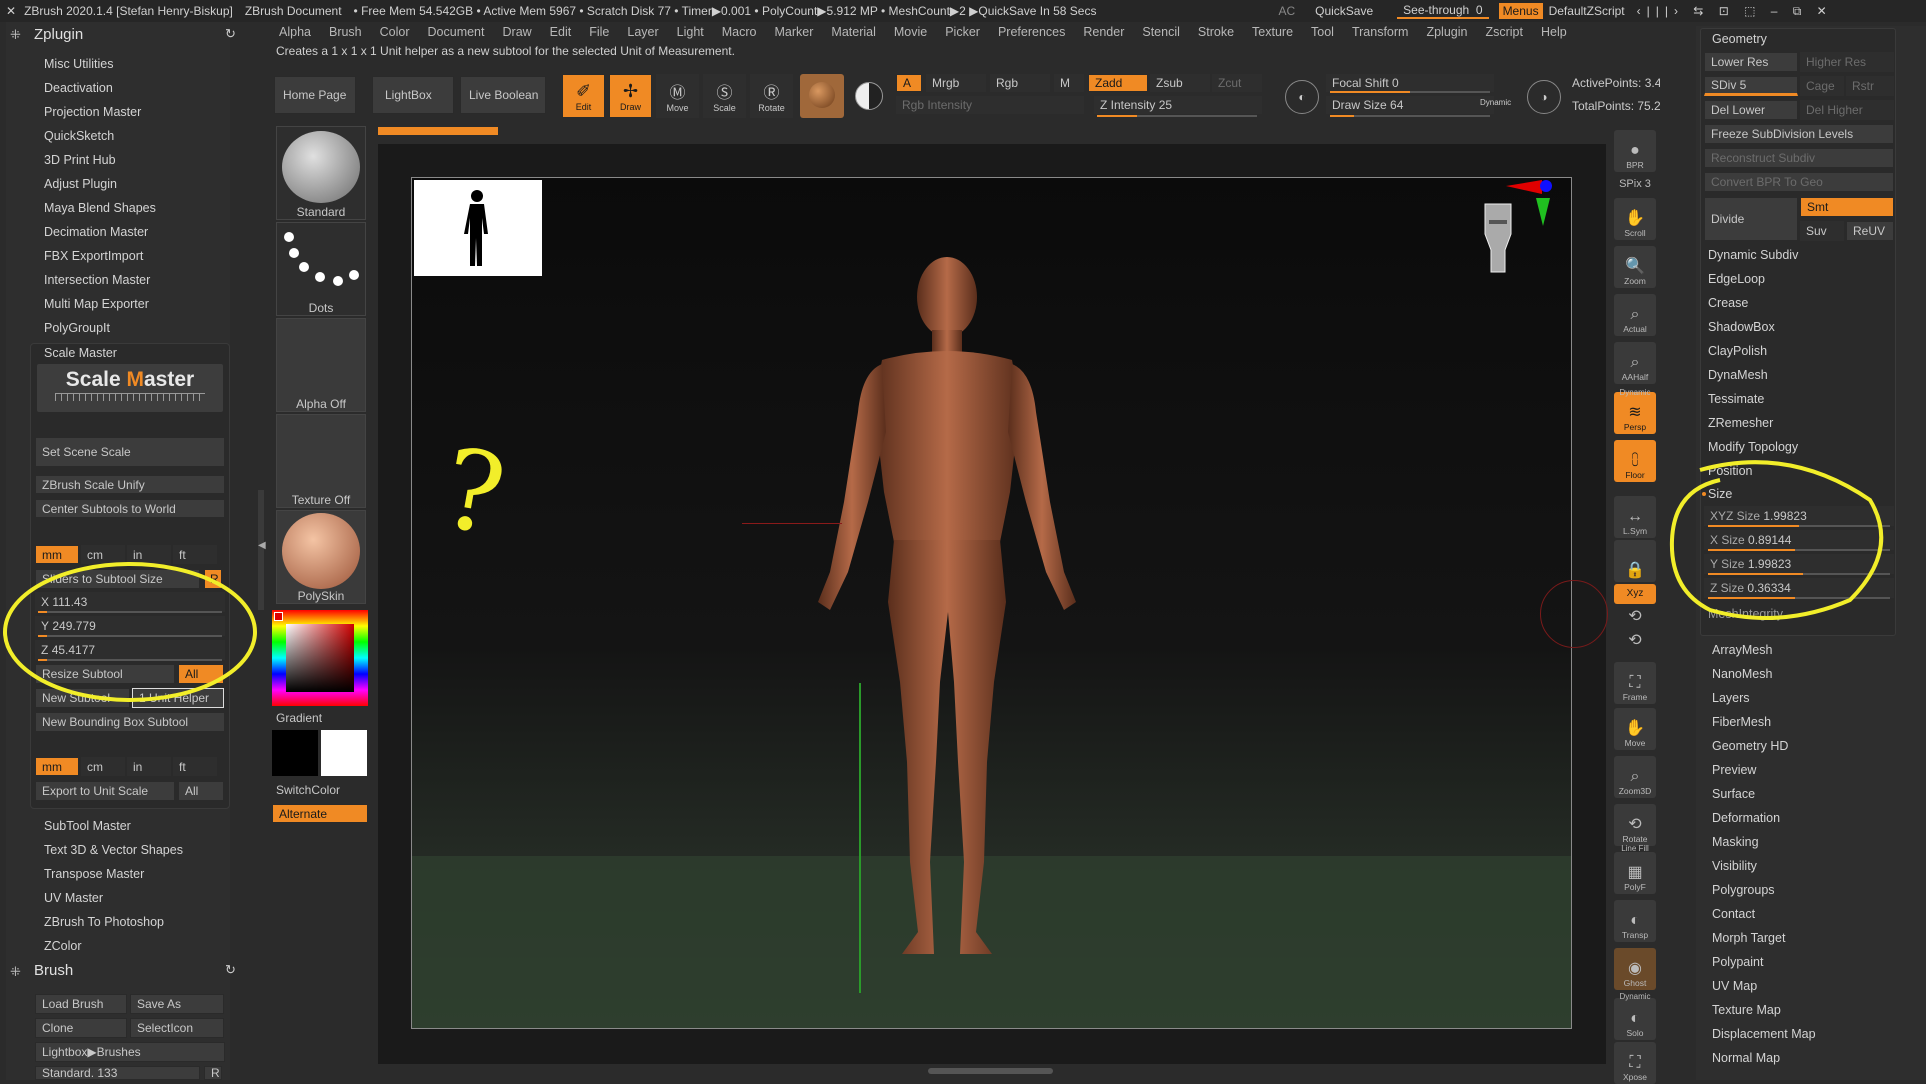 The height and width of the screenshot is (1084, 1926). I want to click on geometry-item-nanomesh: NanoMesh, so click(1742, 674).